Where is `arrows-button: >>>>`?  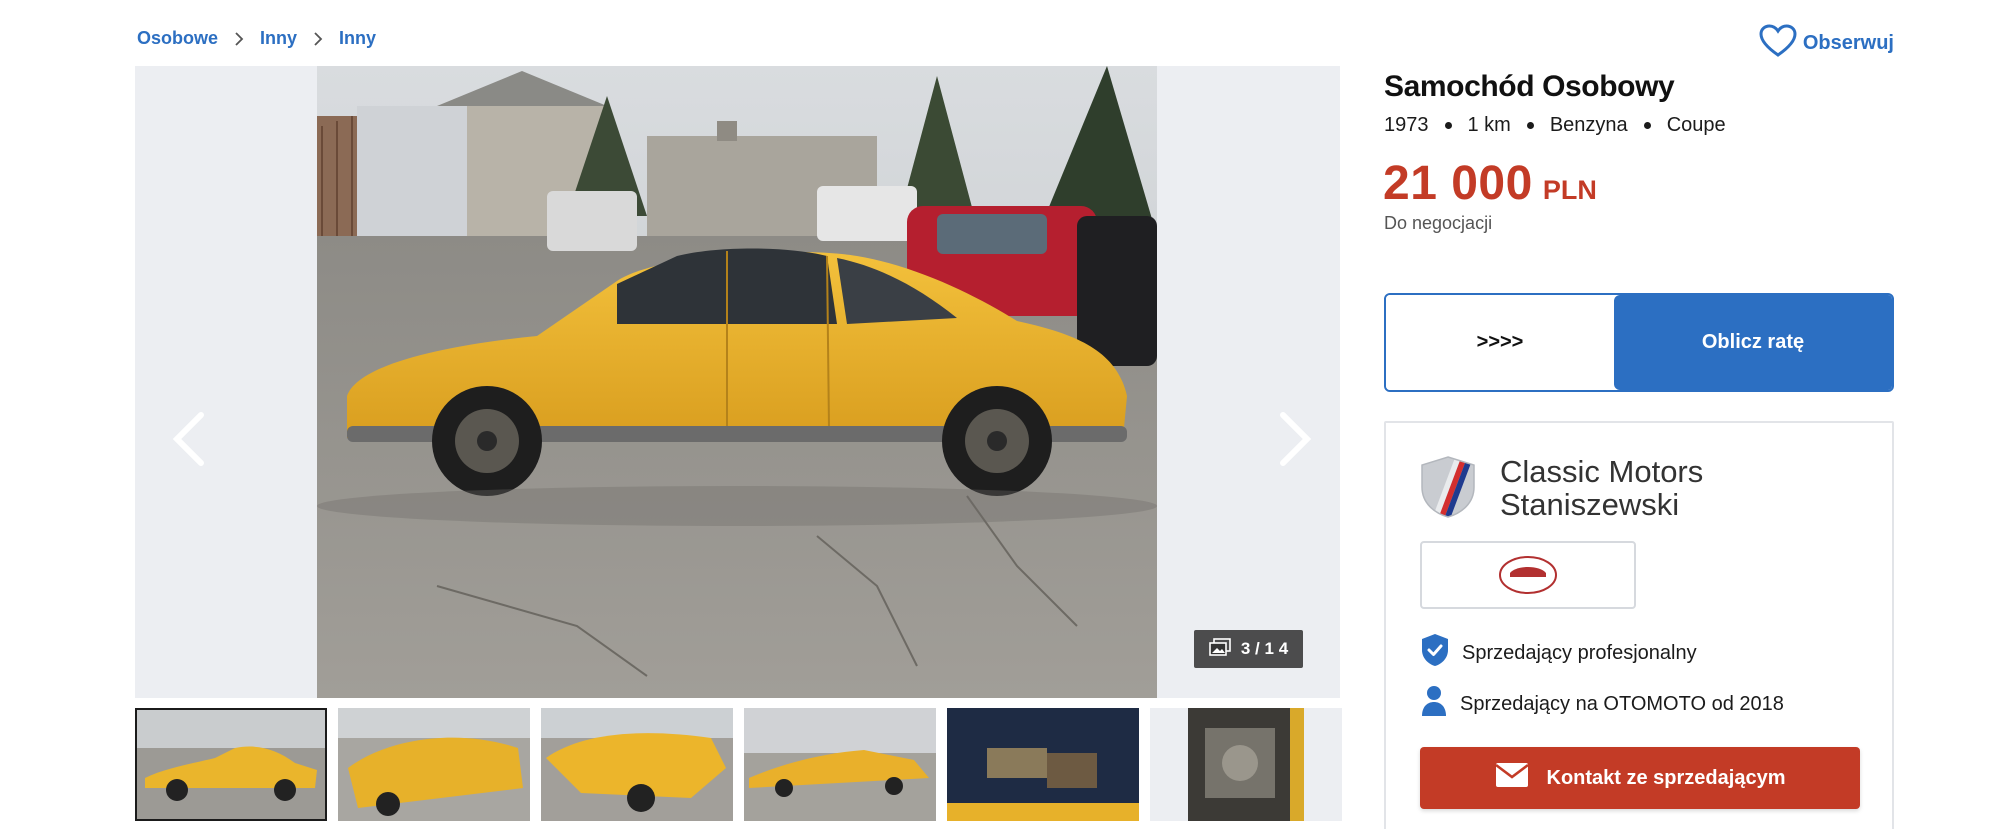 arrows-button: >>>> is located at coordinates (1500, 342).